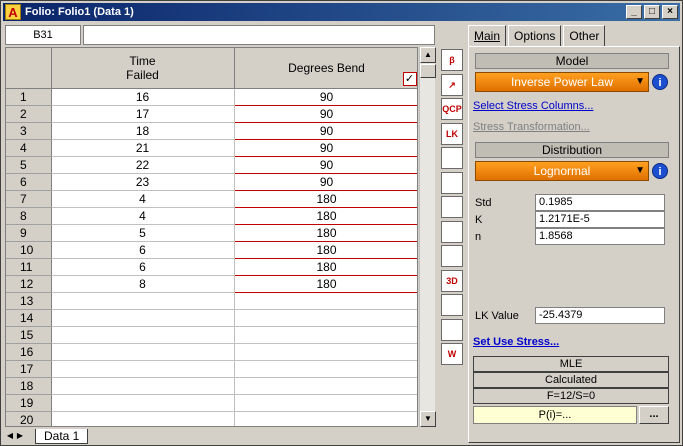 The width and height of the screenshot is (683, 446). I want to click on row-header: 14, so click(29, 318).